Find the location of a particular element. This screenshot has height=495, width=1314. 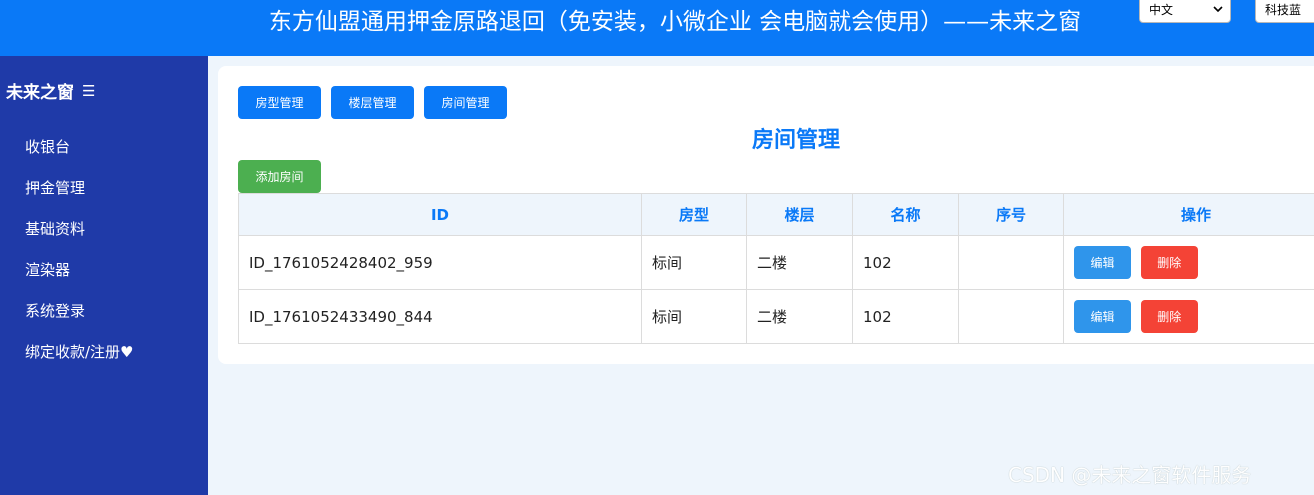

page-title: 房间管理 is located at coordinates (796, 140).